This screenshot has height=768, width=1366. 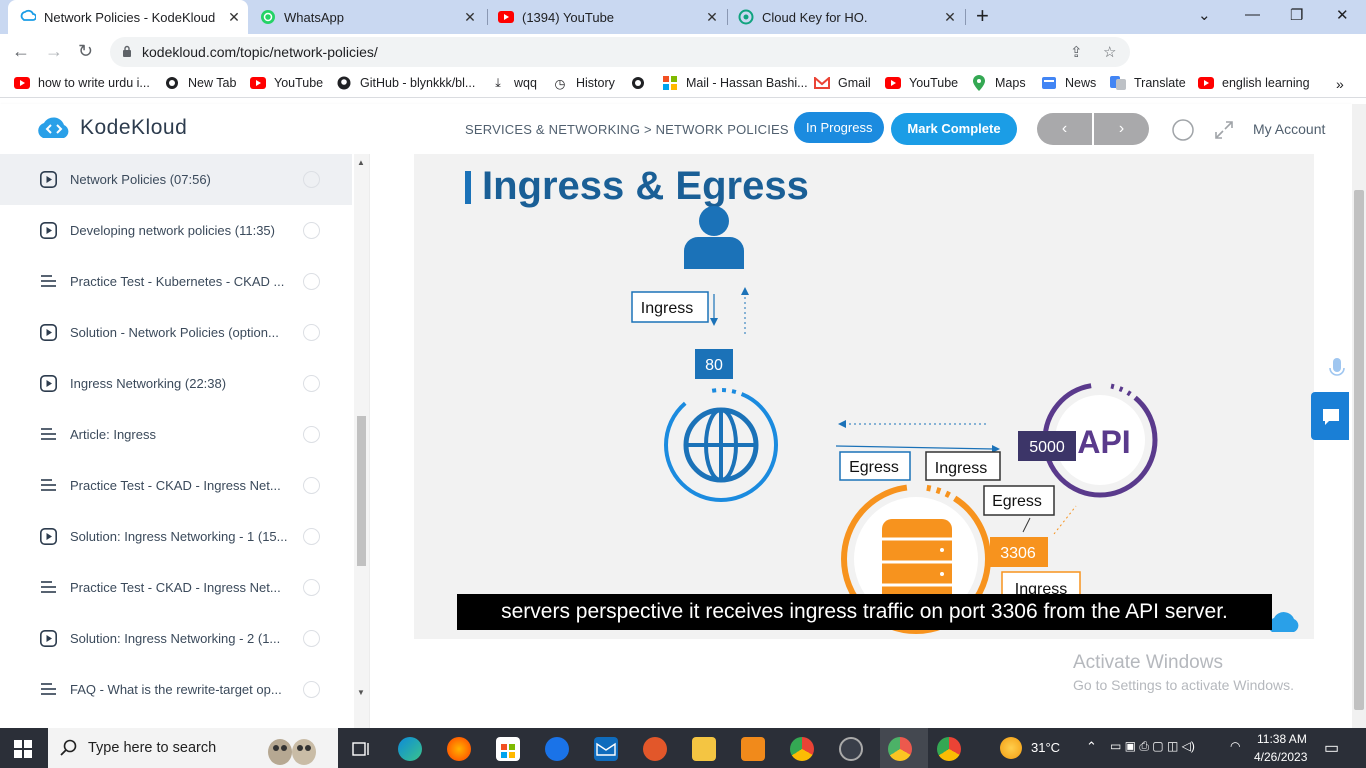 What do you see at coordinates (21, 51) in the screenshot?
I see `back-button: ←` at bounding box center [21, 51].